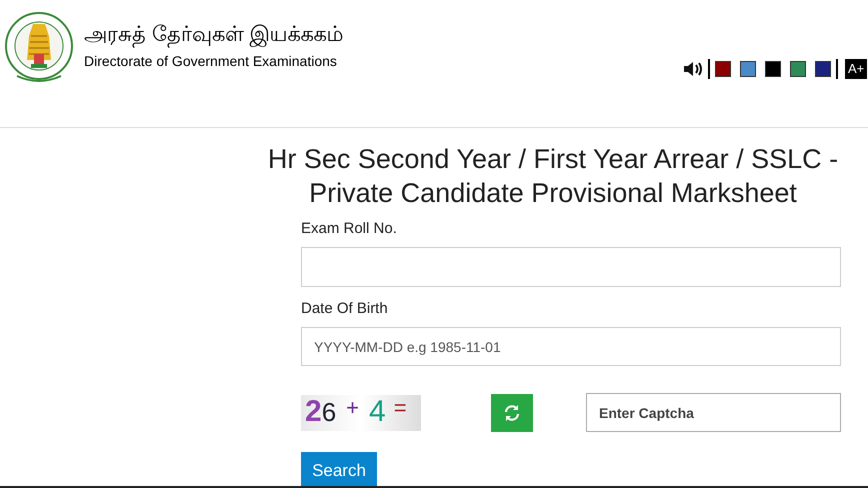 The image size is (868, 488). What do you see at coordinates (693, 69) in the screenshot?
I see `speaker-icon` at bounding box center [693, 69].